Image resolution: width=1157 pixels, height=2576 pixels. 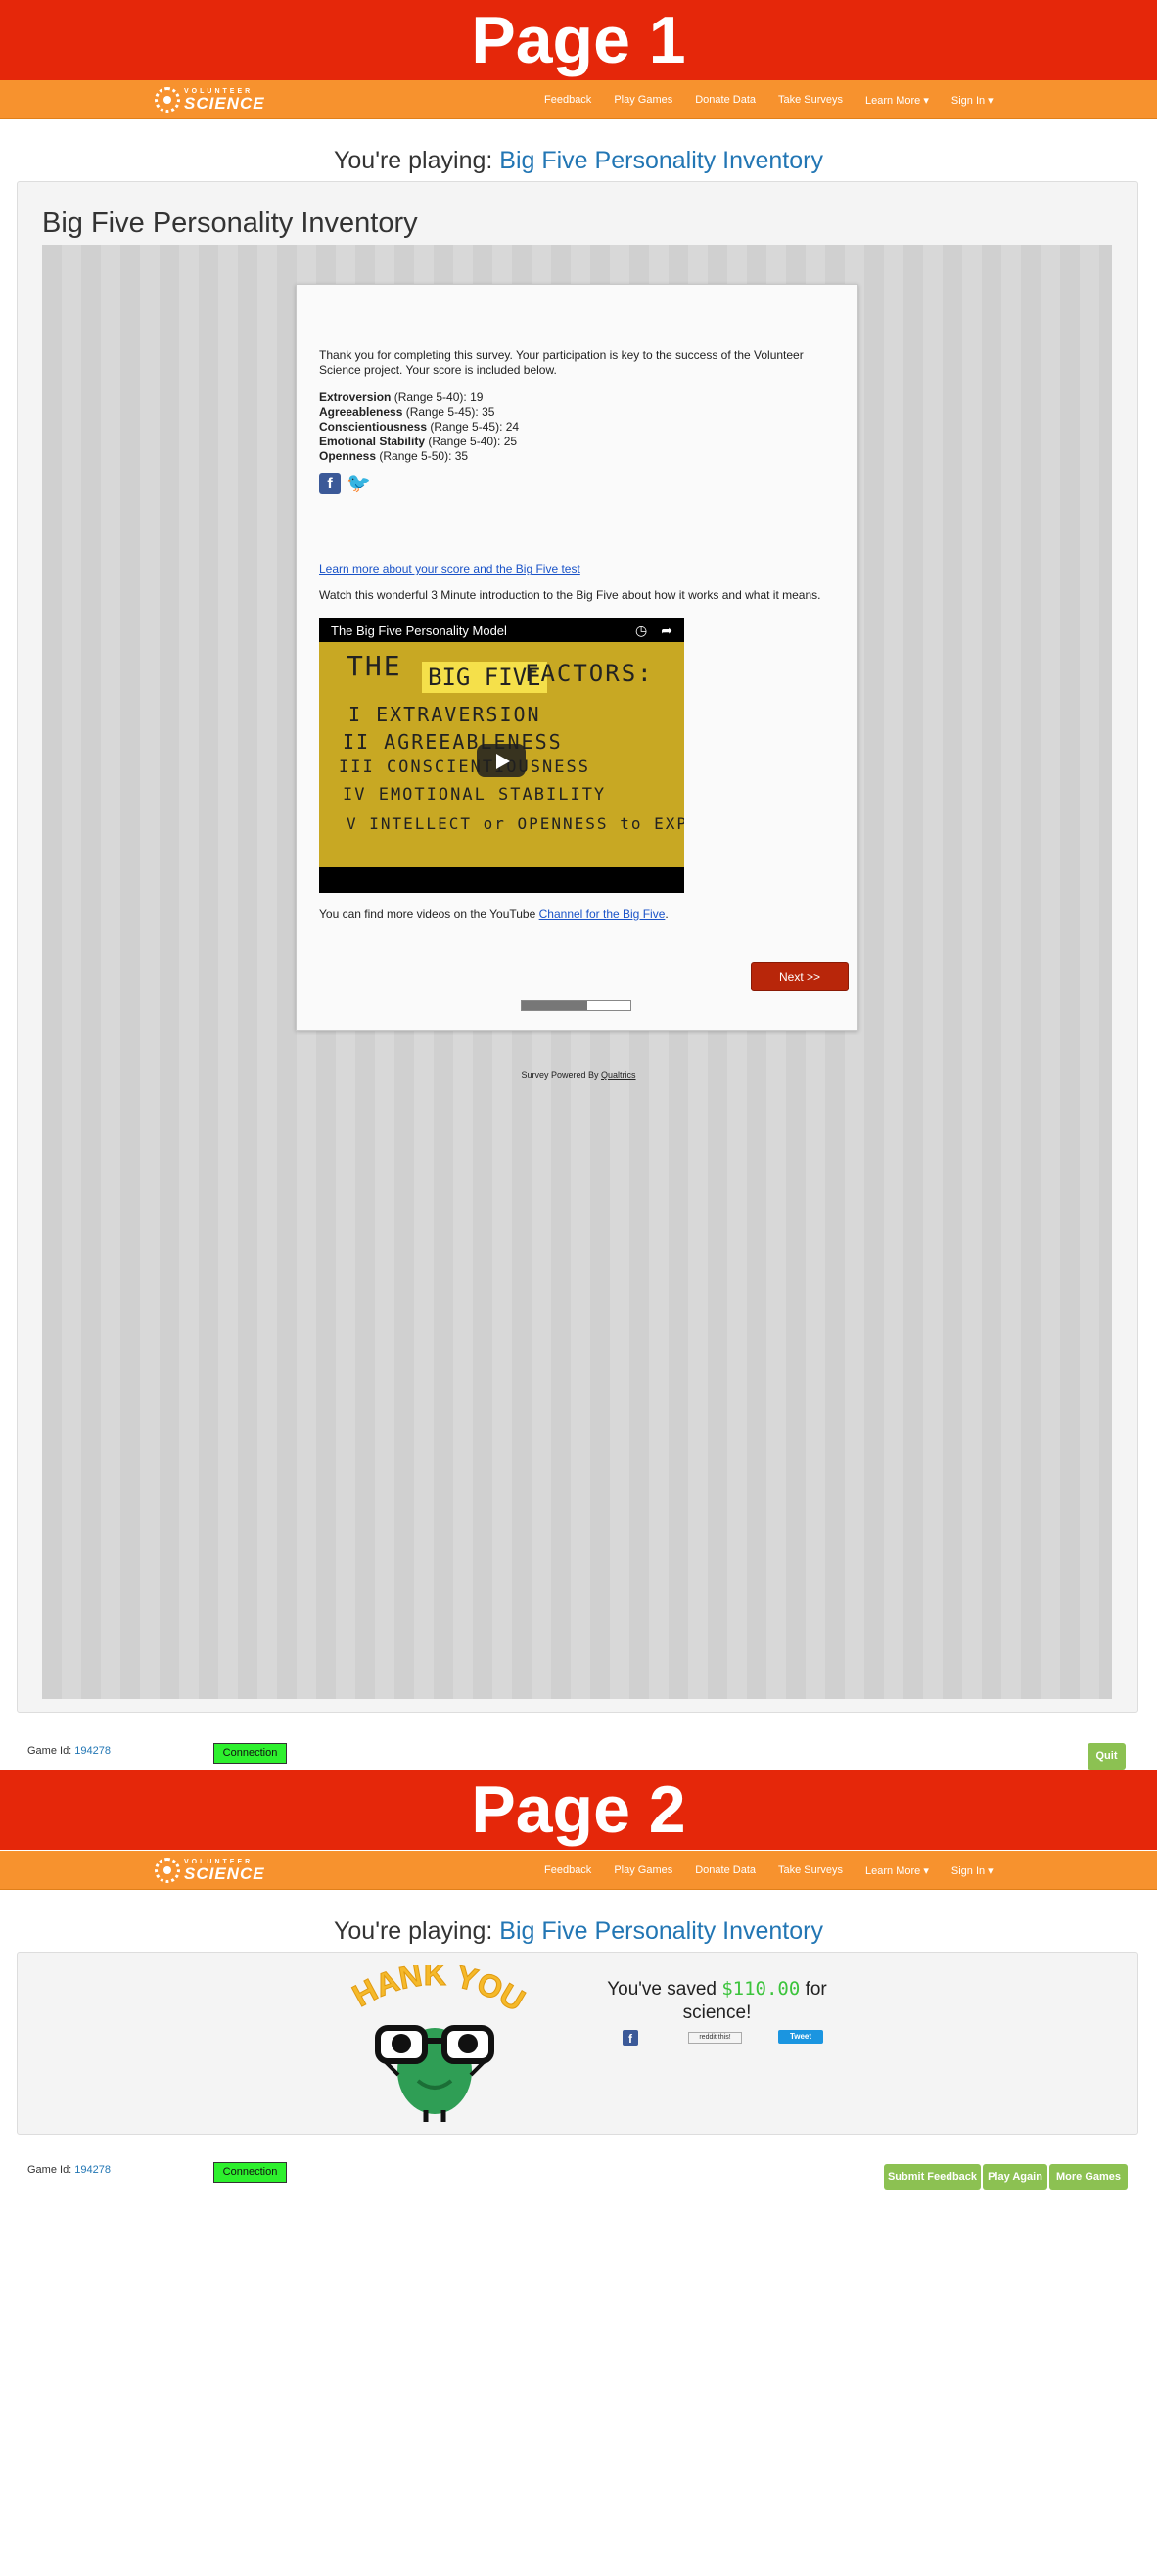 I want to click on score-agreeableness: Agreeableness (Range 5-45): 35, so click(x=407, y=412).